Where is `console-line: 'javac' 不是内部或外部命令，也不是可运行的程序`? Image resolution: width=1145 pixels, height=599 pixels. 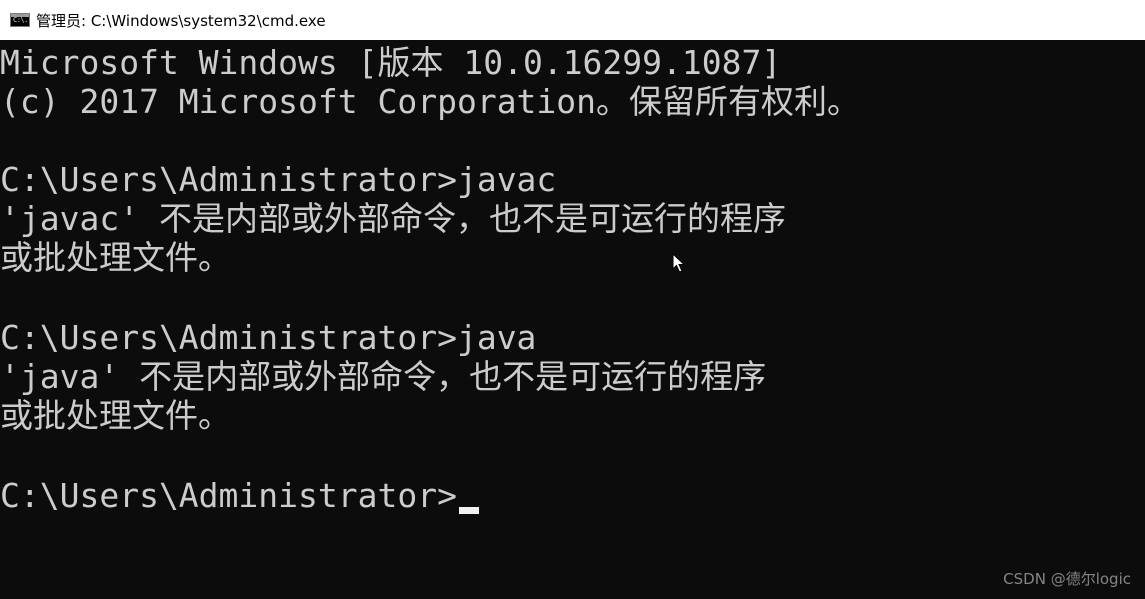
console-line: 'javac' 不是内部或外部命令，也不是可运行的程序 is located at coordinates (393, 218).